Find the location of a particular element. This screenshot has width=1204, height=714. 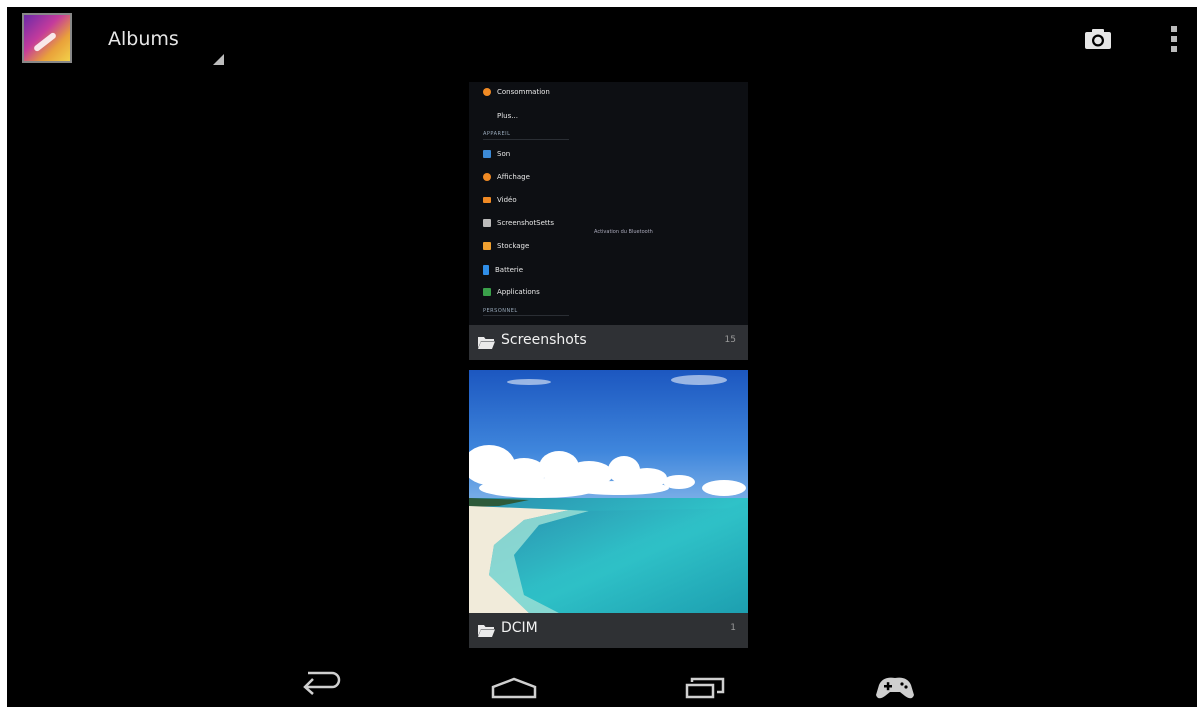

preview-row-label: Applications is located at coordinates (518, 292).